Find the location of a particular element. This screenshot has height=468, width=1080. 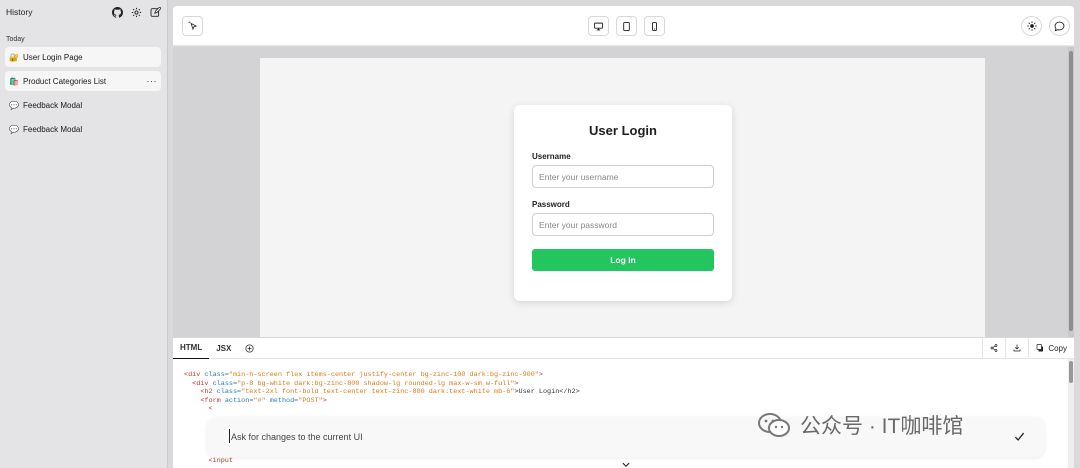

add-tab-button is located at coordinates (249, 348).